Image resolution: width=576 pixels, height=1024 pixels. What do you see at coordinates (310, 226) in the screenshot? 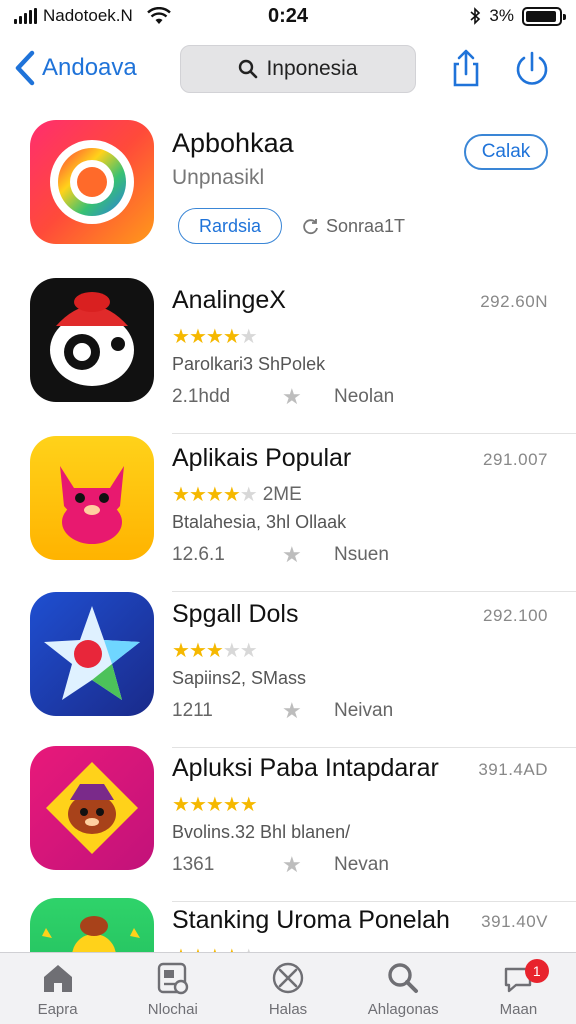
I see `refresh-icon` at bounding box center [310, 226].